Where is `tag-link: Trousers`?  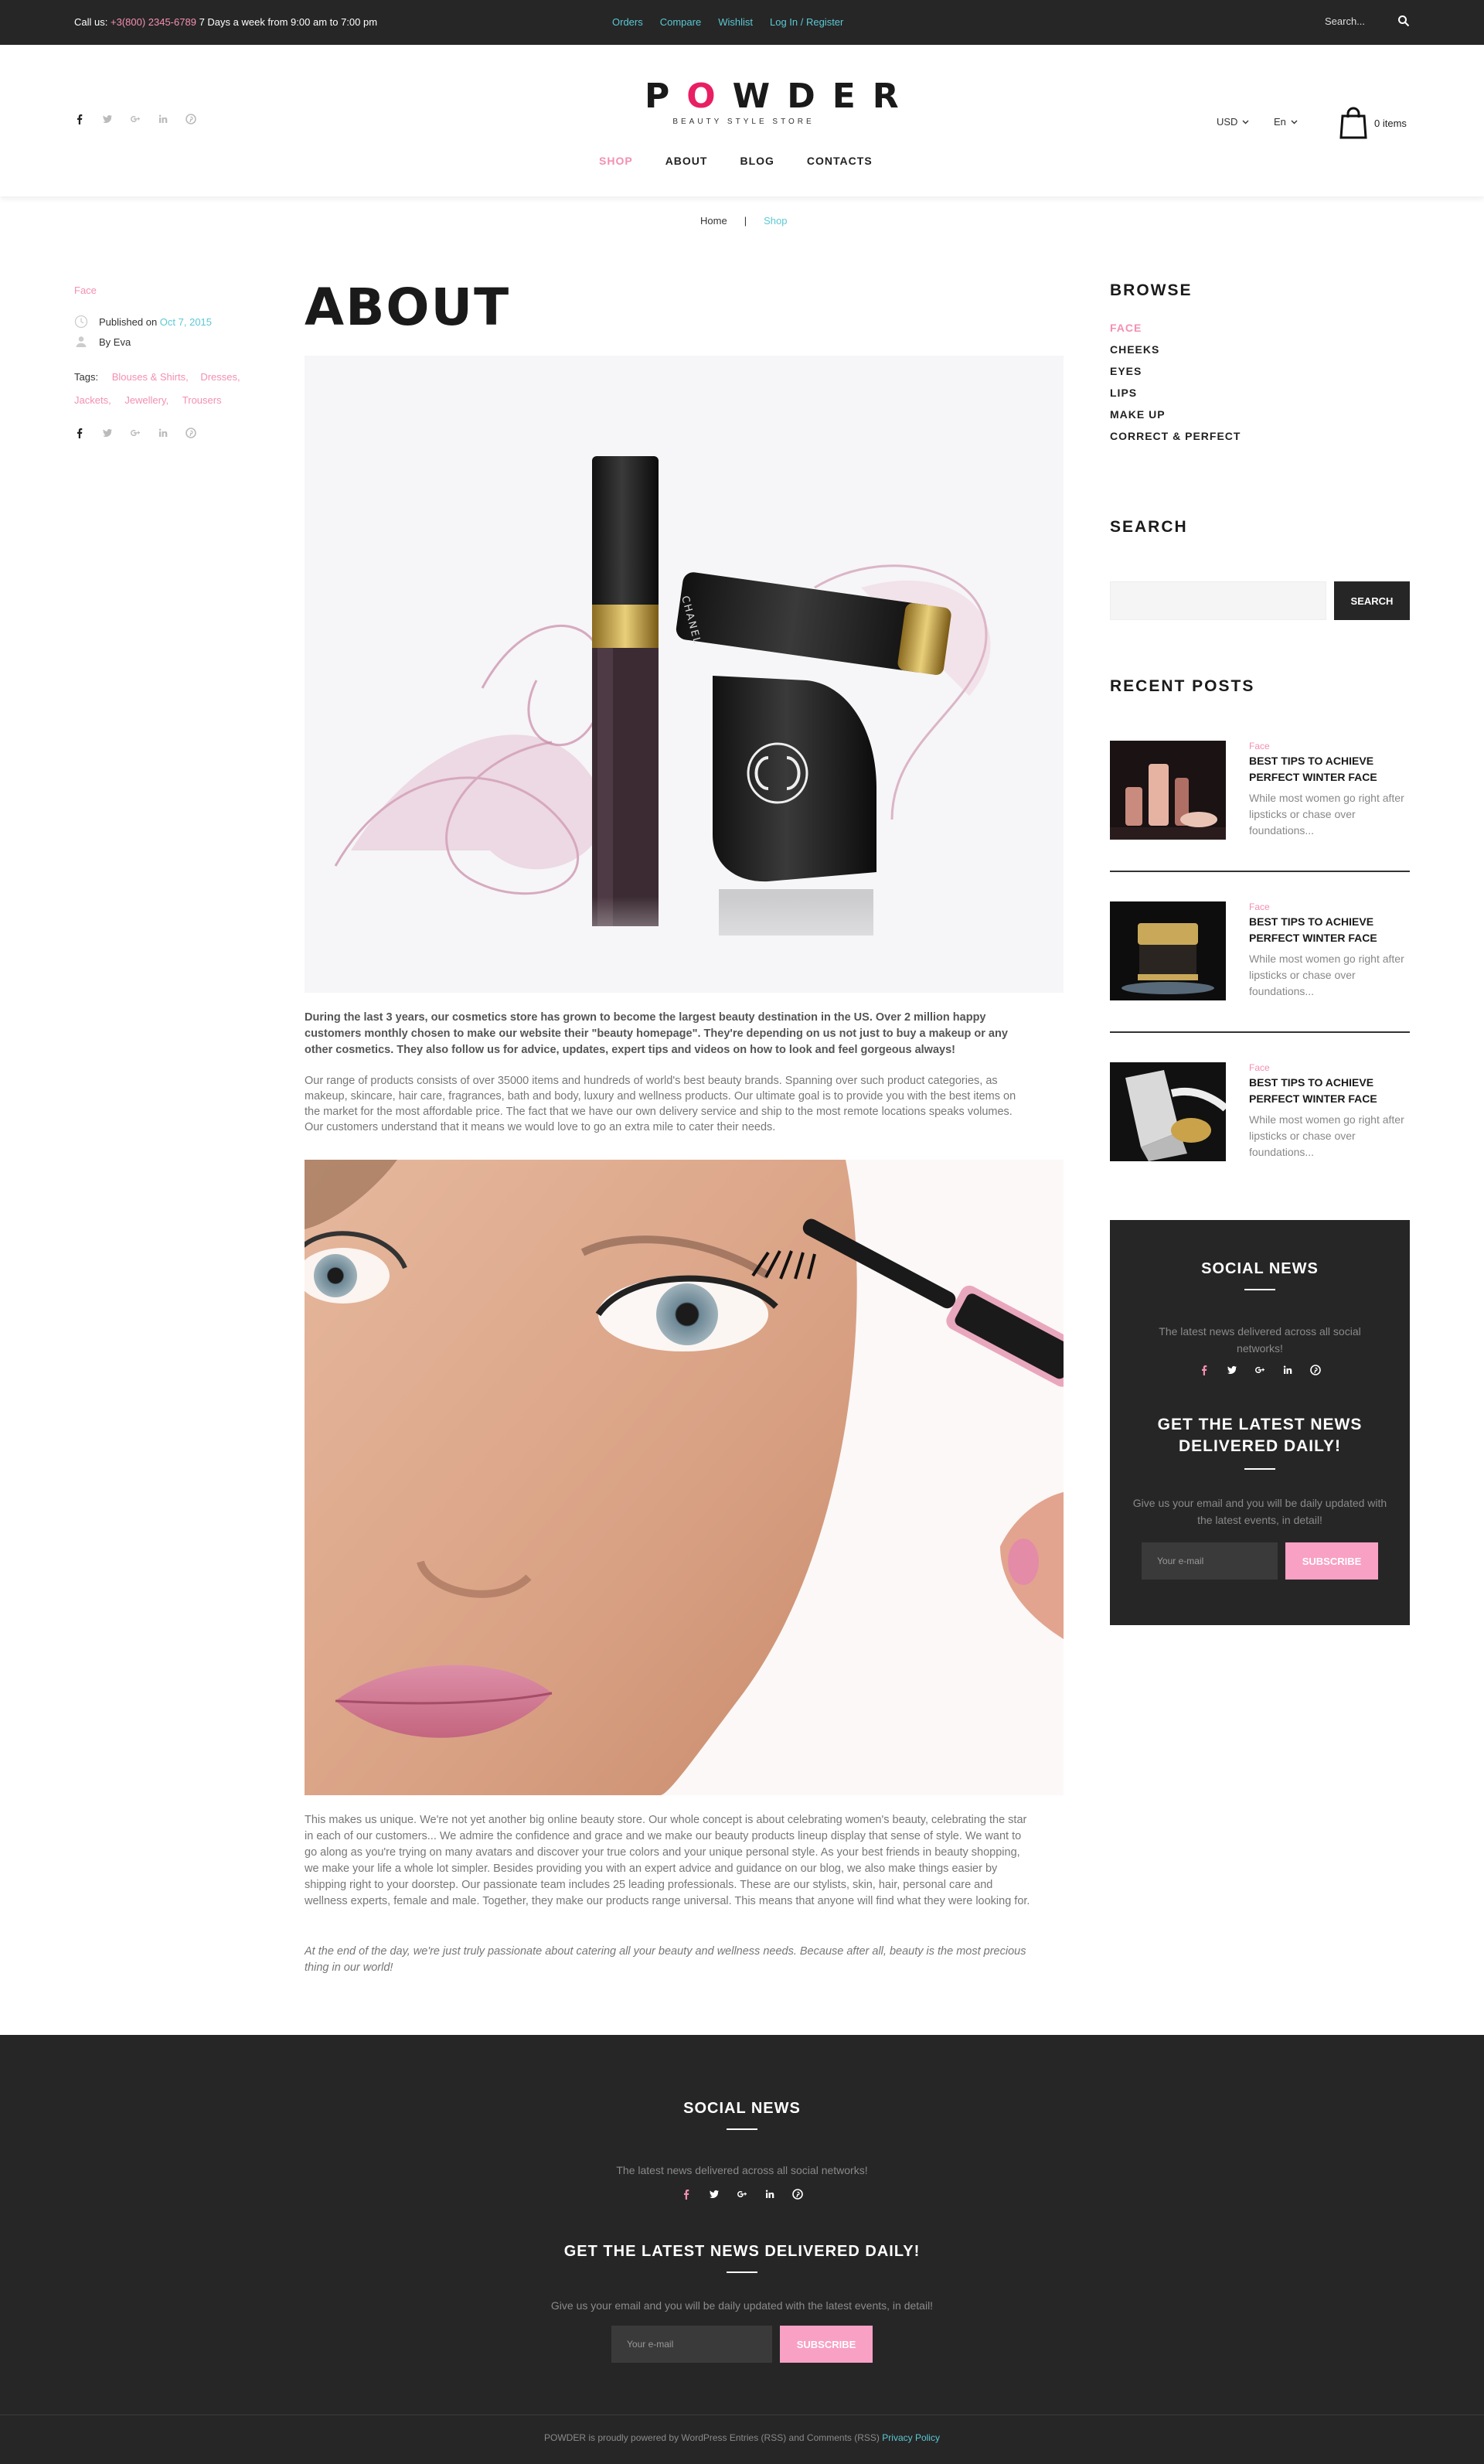
tag-link: Trousers is located at coordinates (202, 400).